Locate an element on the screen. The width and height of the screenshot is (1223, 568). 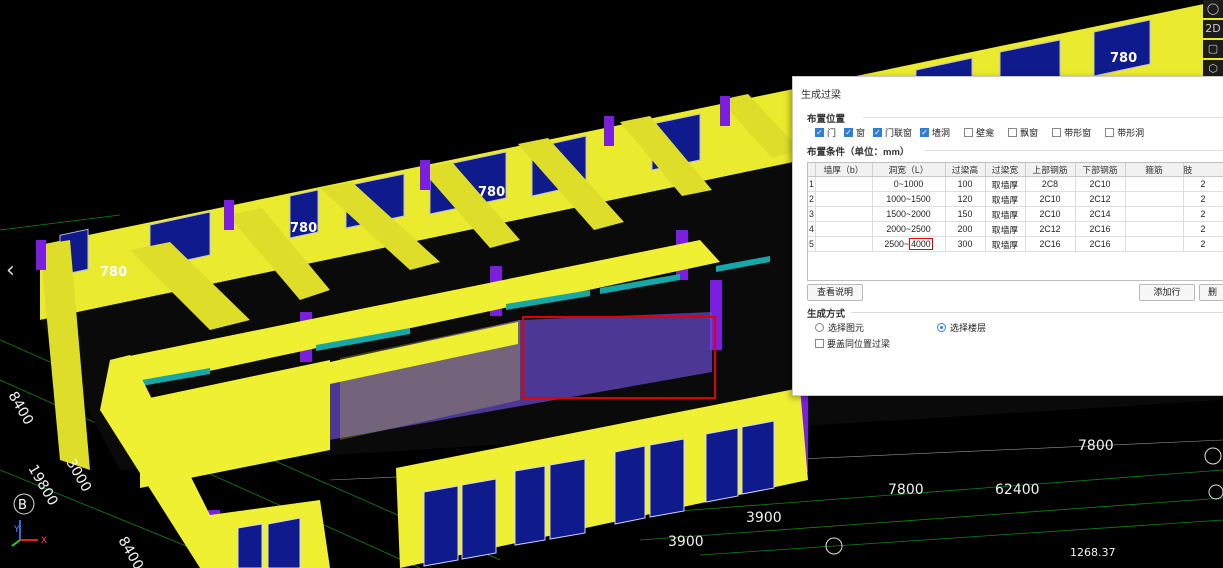
position-options: ✓ 门 ✓ 窗 ✓ 门联窗 ✓ 墙洞 壁龛 飘窗 带形窗 带形洞 is located at coordinates (983, 132).